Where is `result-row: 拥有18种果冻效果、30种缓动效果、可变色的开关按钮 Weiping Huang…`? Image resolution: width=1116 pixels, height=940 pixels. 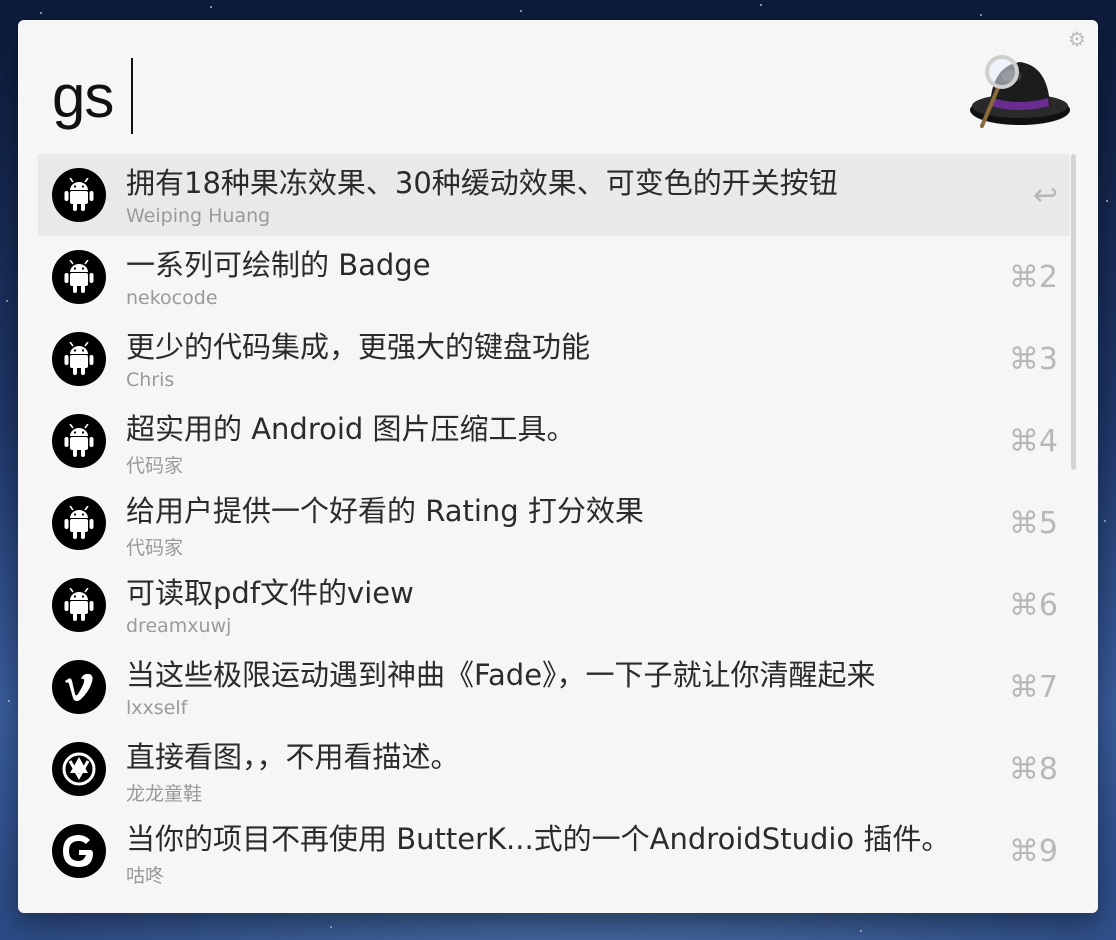 result-row: 拥有18种果冻效果、30种缓动效果、可变色的开关按钮 Weiping Huang… is located at coordinates (554, 195).